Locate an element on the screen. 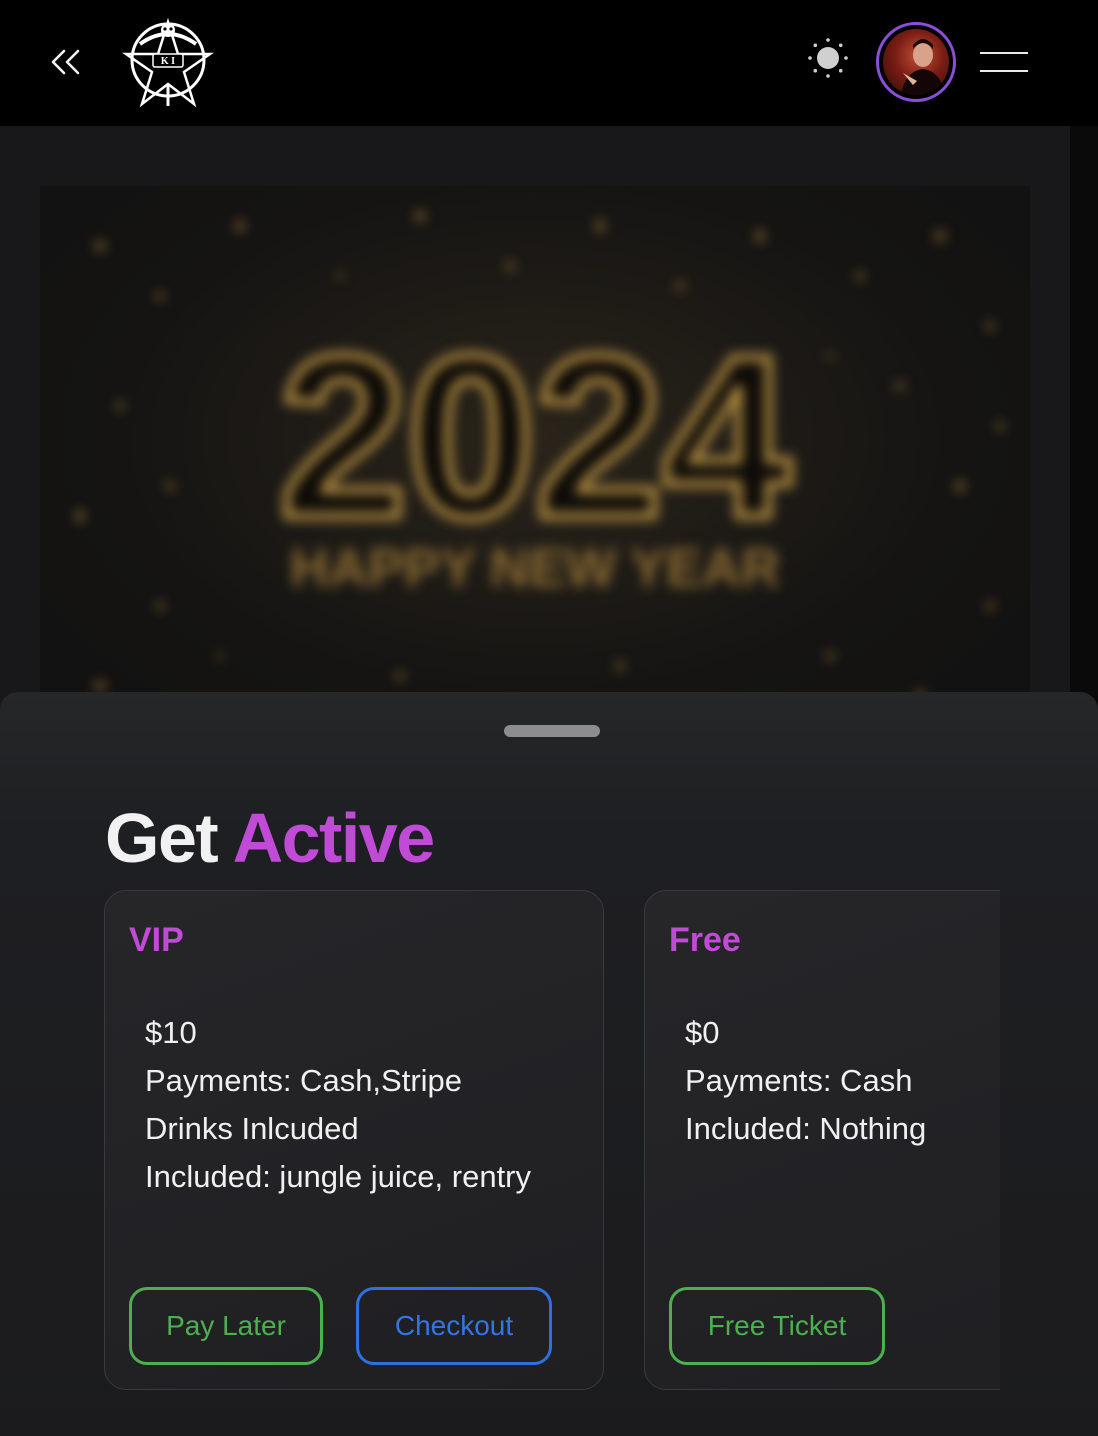 This screenshot has width=1098, height=1436. sheet-title: Get Active is located at coordinates (270, 838).